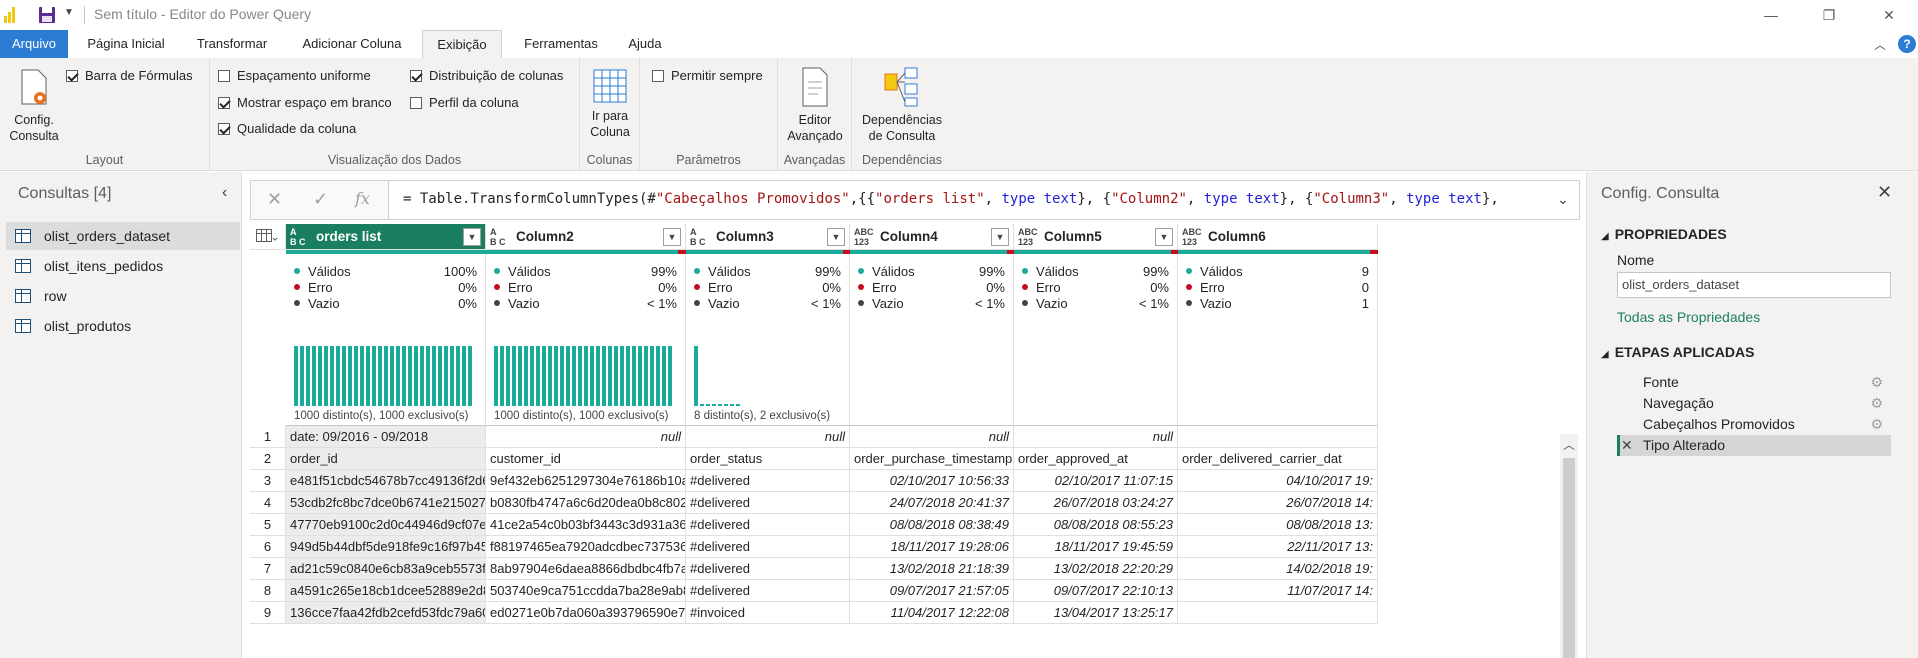  I want to click on always-allow-checkbox: Permitir sempre, so click(707, 75).